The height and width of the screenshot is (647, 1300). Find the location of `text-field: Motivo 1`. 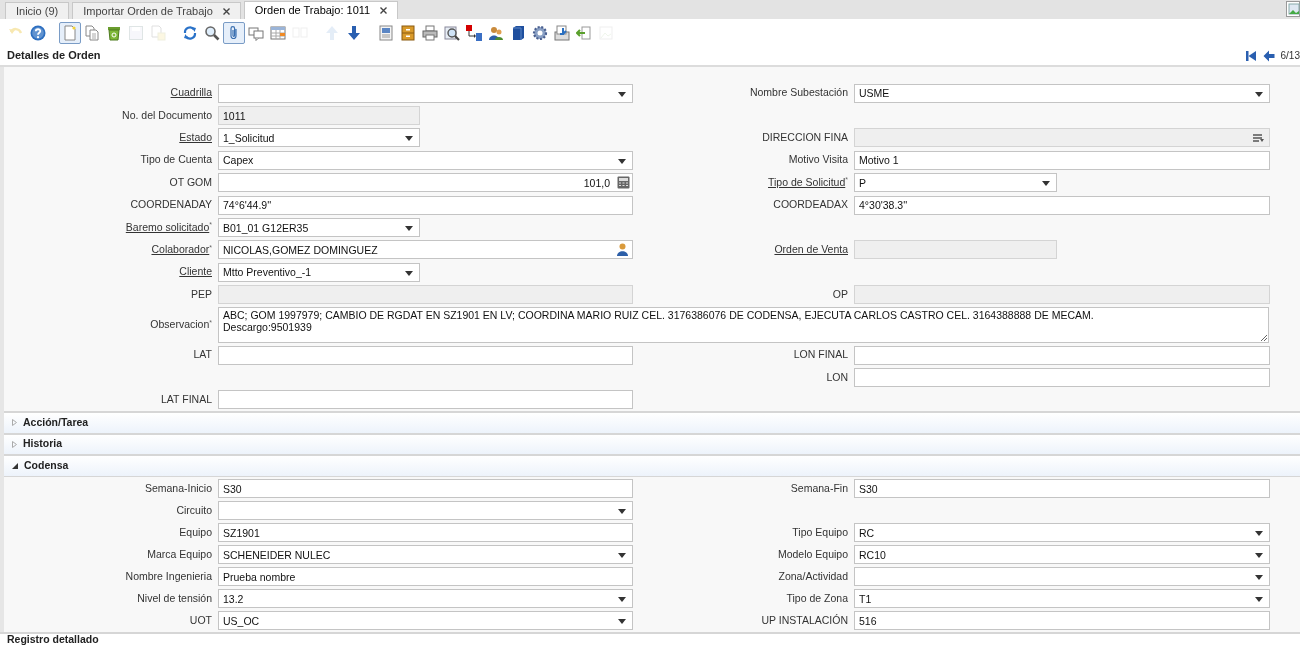

text-field: Motivo 1 is located at coordinates (1062, 160).